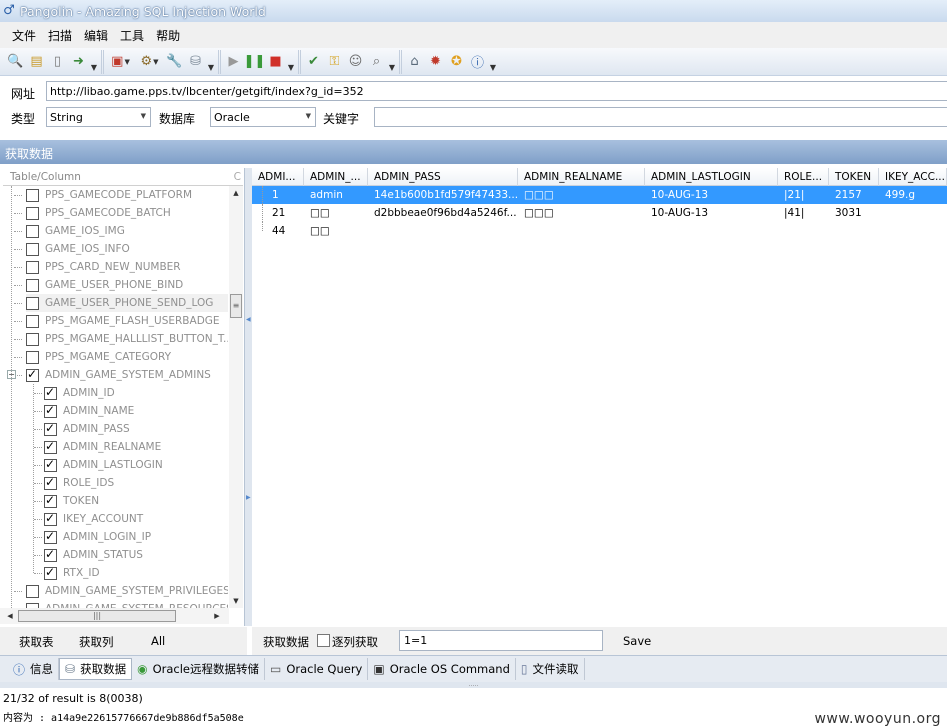 This screenshot has height=728, width=947. What do you see at coordinates (263, 117) in the screenshot?
I see `database-select: Oracle ▼` at bounding box center [263, 117].